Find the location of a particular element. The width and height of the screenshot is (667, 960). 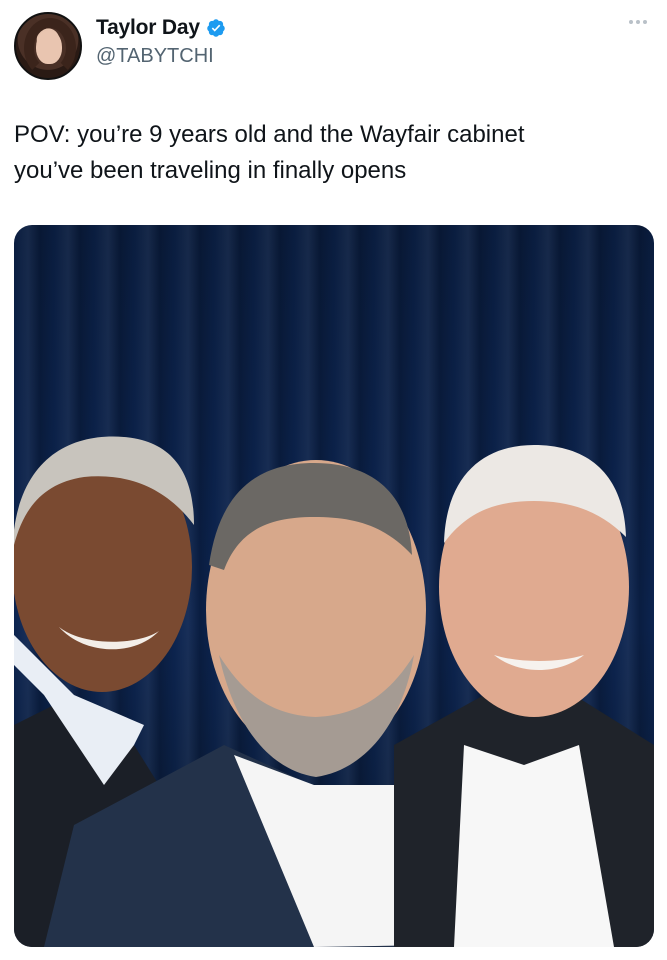

avatar-face is located at coordinates (49, 47).